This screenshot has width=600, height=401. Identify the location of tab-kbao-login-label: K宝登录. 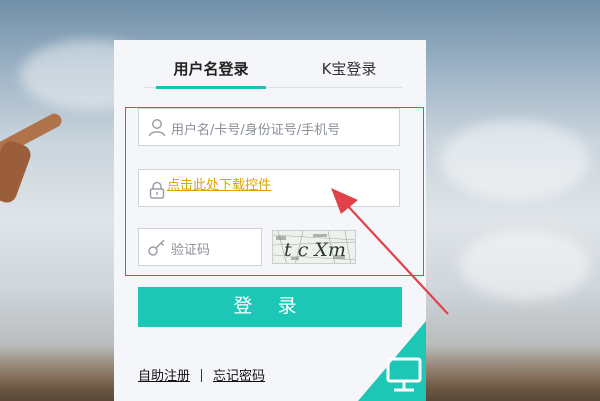
(349, 69).